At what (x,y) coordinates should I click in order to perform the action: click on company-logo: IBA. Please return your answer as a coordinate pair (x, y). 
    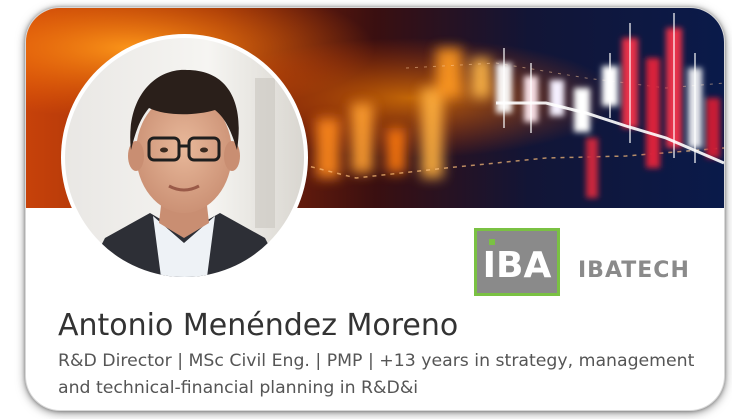
    Looking at the image, I should click on (517, 262).